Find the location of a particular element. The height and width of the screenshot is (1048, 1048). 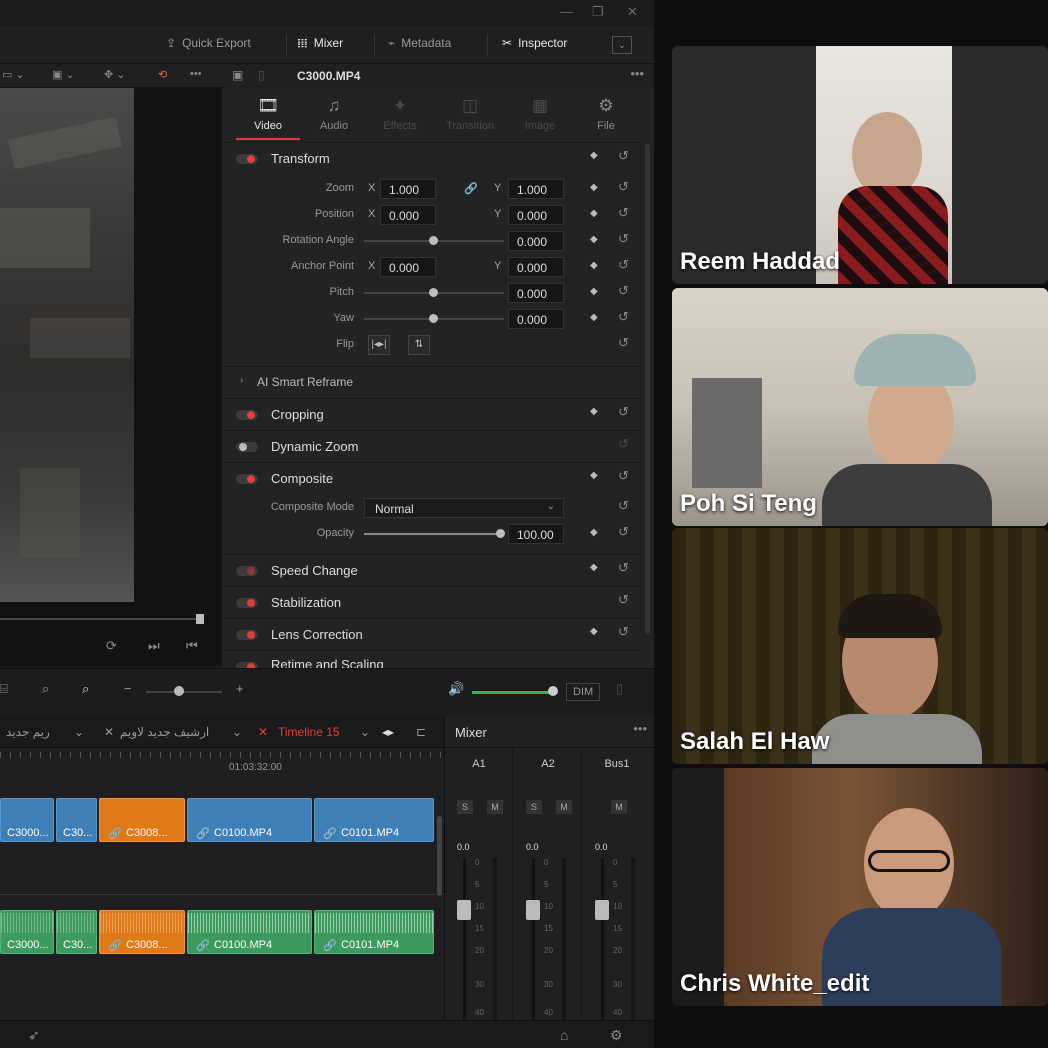

opacity-slider is located at coordinates (434, 534).